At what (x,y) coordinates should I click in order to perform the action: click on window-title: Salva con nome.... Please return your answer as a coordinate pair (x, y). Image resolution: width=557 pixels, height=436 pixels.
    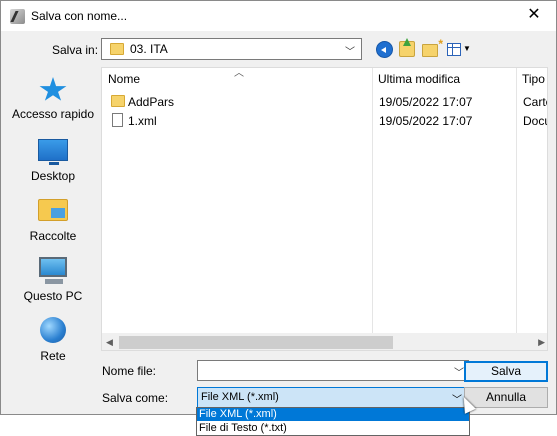
    Looking at the image, I should click on (79, 16).